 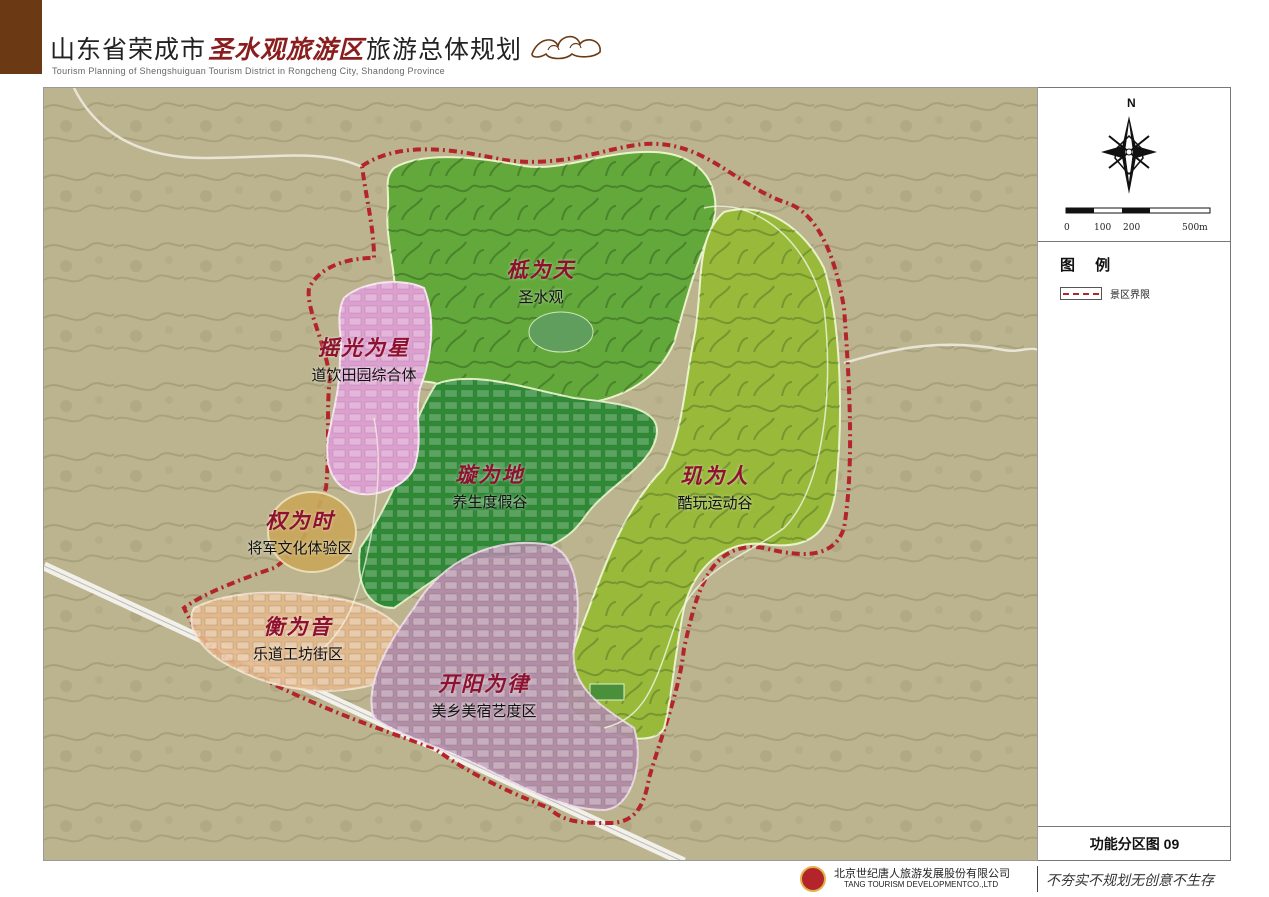 I want to click on zone-label-general-culture: 权为时 将军文化体验区, so click(x=299, y=531).